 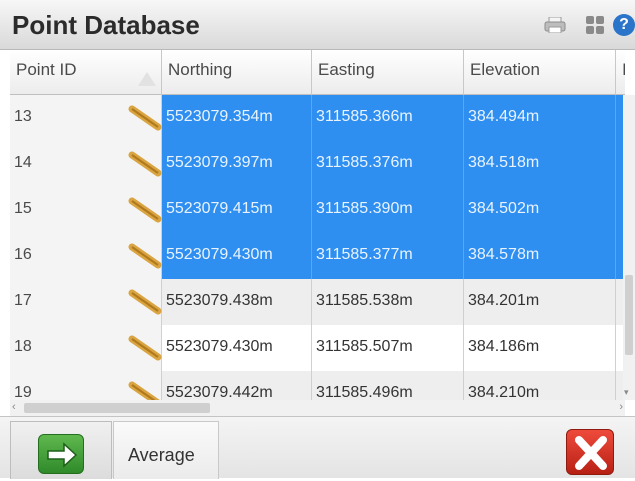 What do you see at coordinates (555, 25) in the screenshot?
I see `print-icon` at bounding box center [555, 25].